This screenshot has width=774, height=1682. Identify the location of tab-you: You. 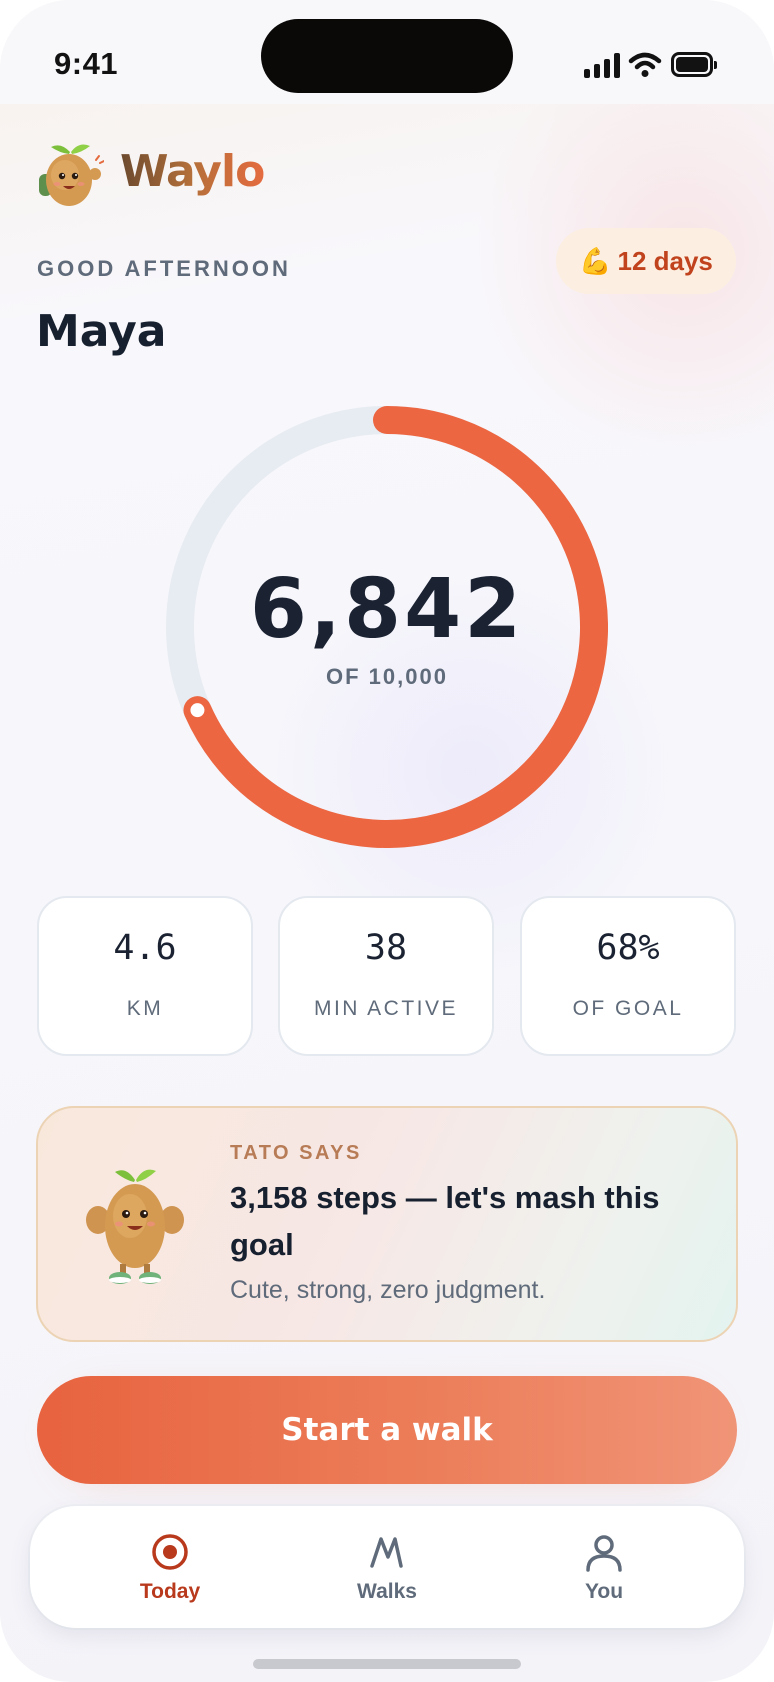
(604, 1567).